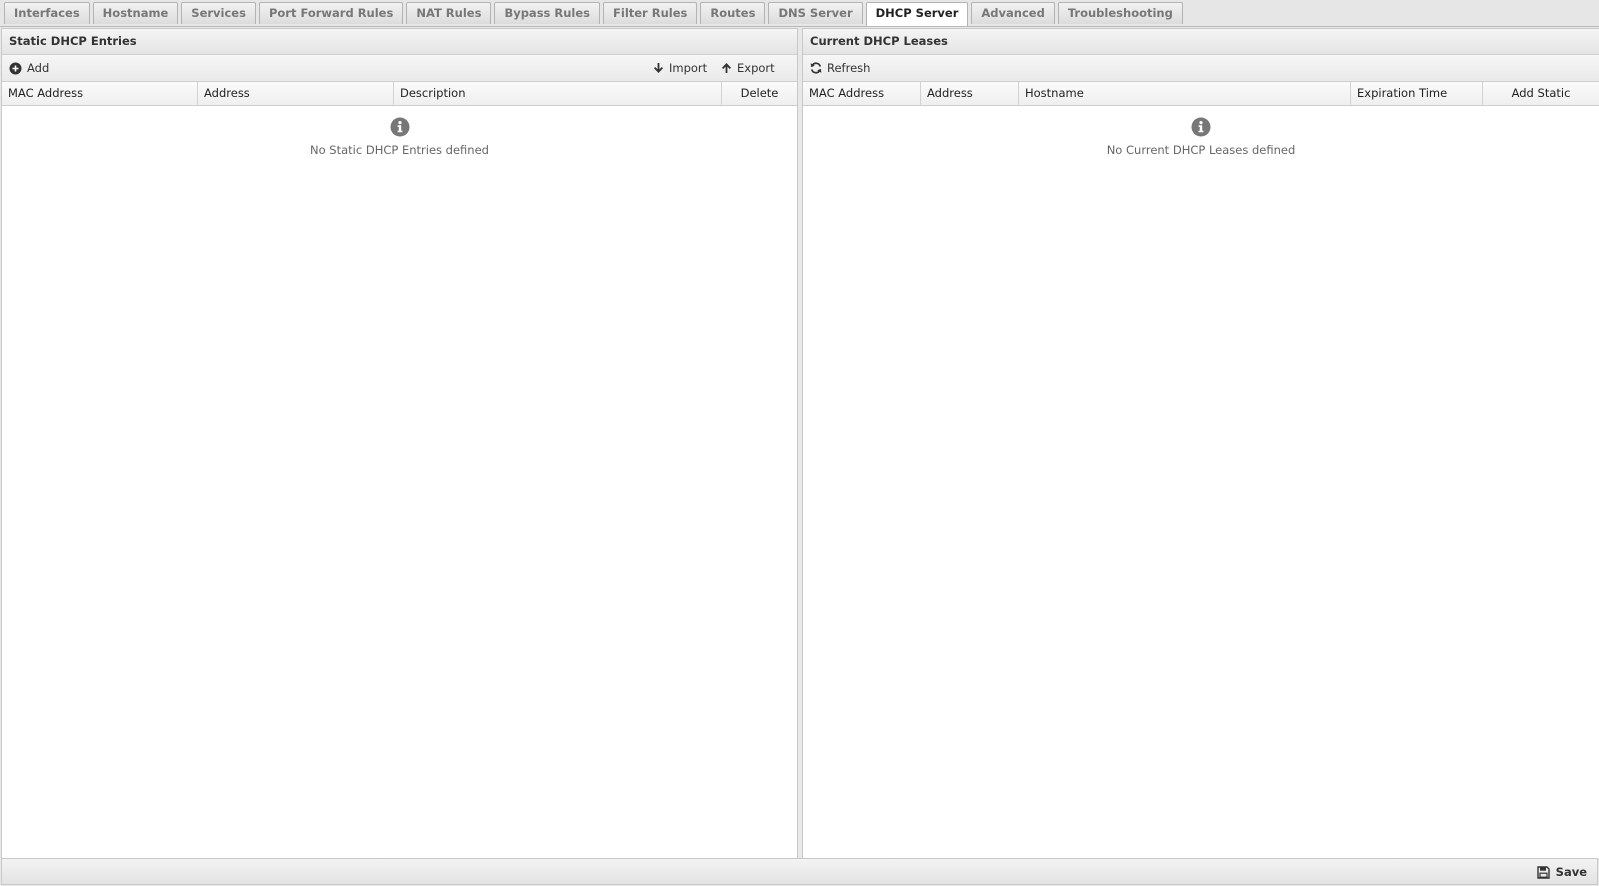 Image resolution: width=1599 pixels, height=886 pixels. Describe the element at coordinates (799, 871) in the screenshot. I see `footer-bar: Save` at that location.